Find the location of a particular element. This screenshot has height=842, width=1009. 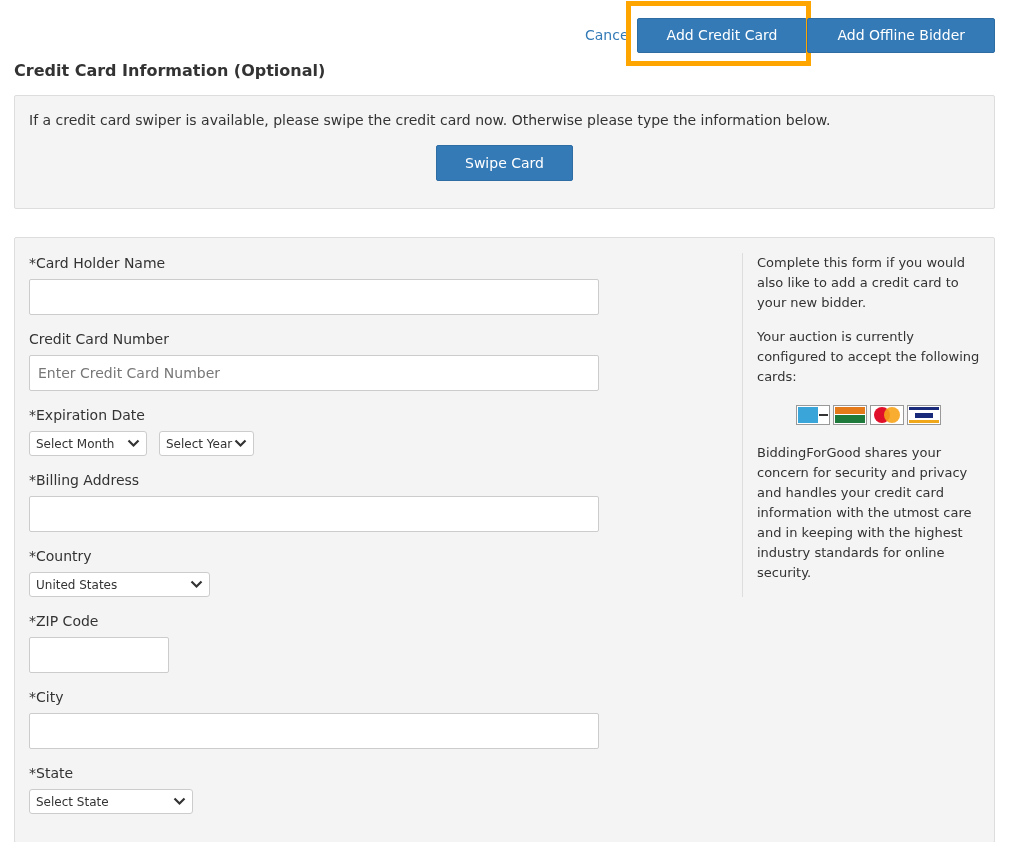

info-text: Your auction is currently configured to accept the following cards: is located at coordinates (868, 357).